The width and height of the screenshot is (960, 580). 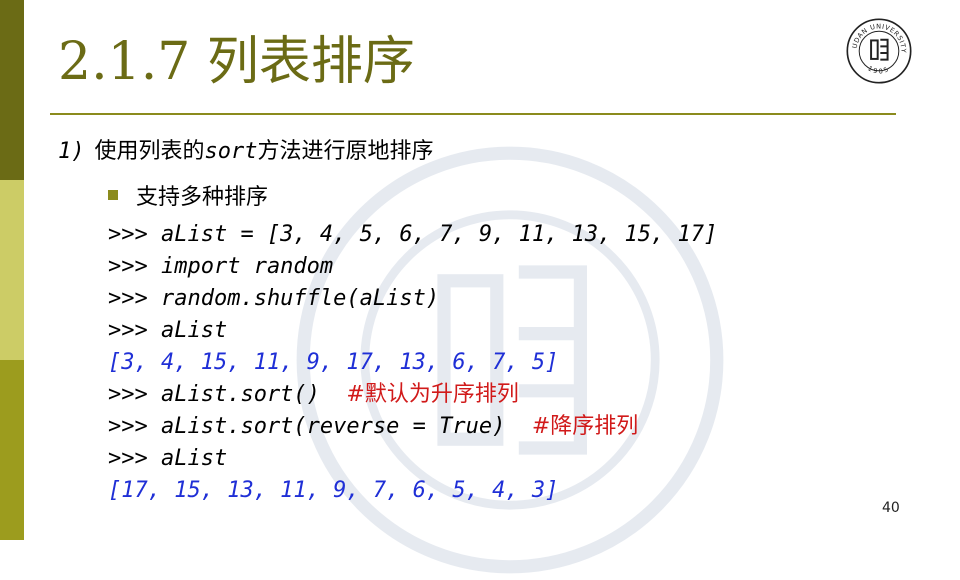 I want to click on sub-bullet: 支持多种排序, so click(x=188, y=195).